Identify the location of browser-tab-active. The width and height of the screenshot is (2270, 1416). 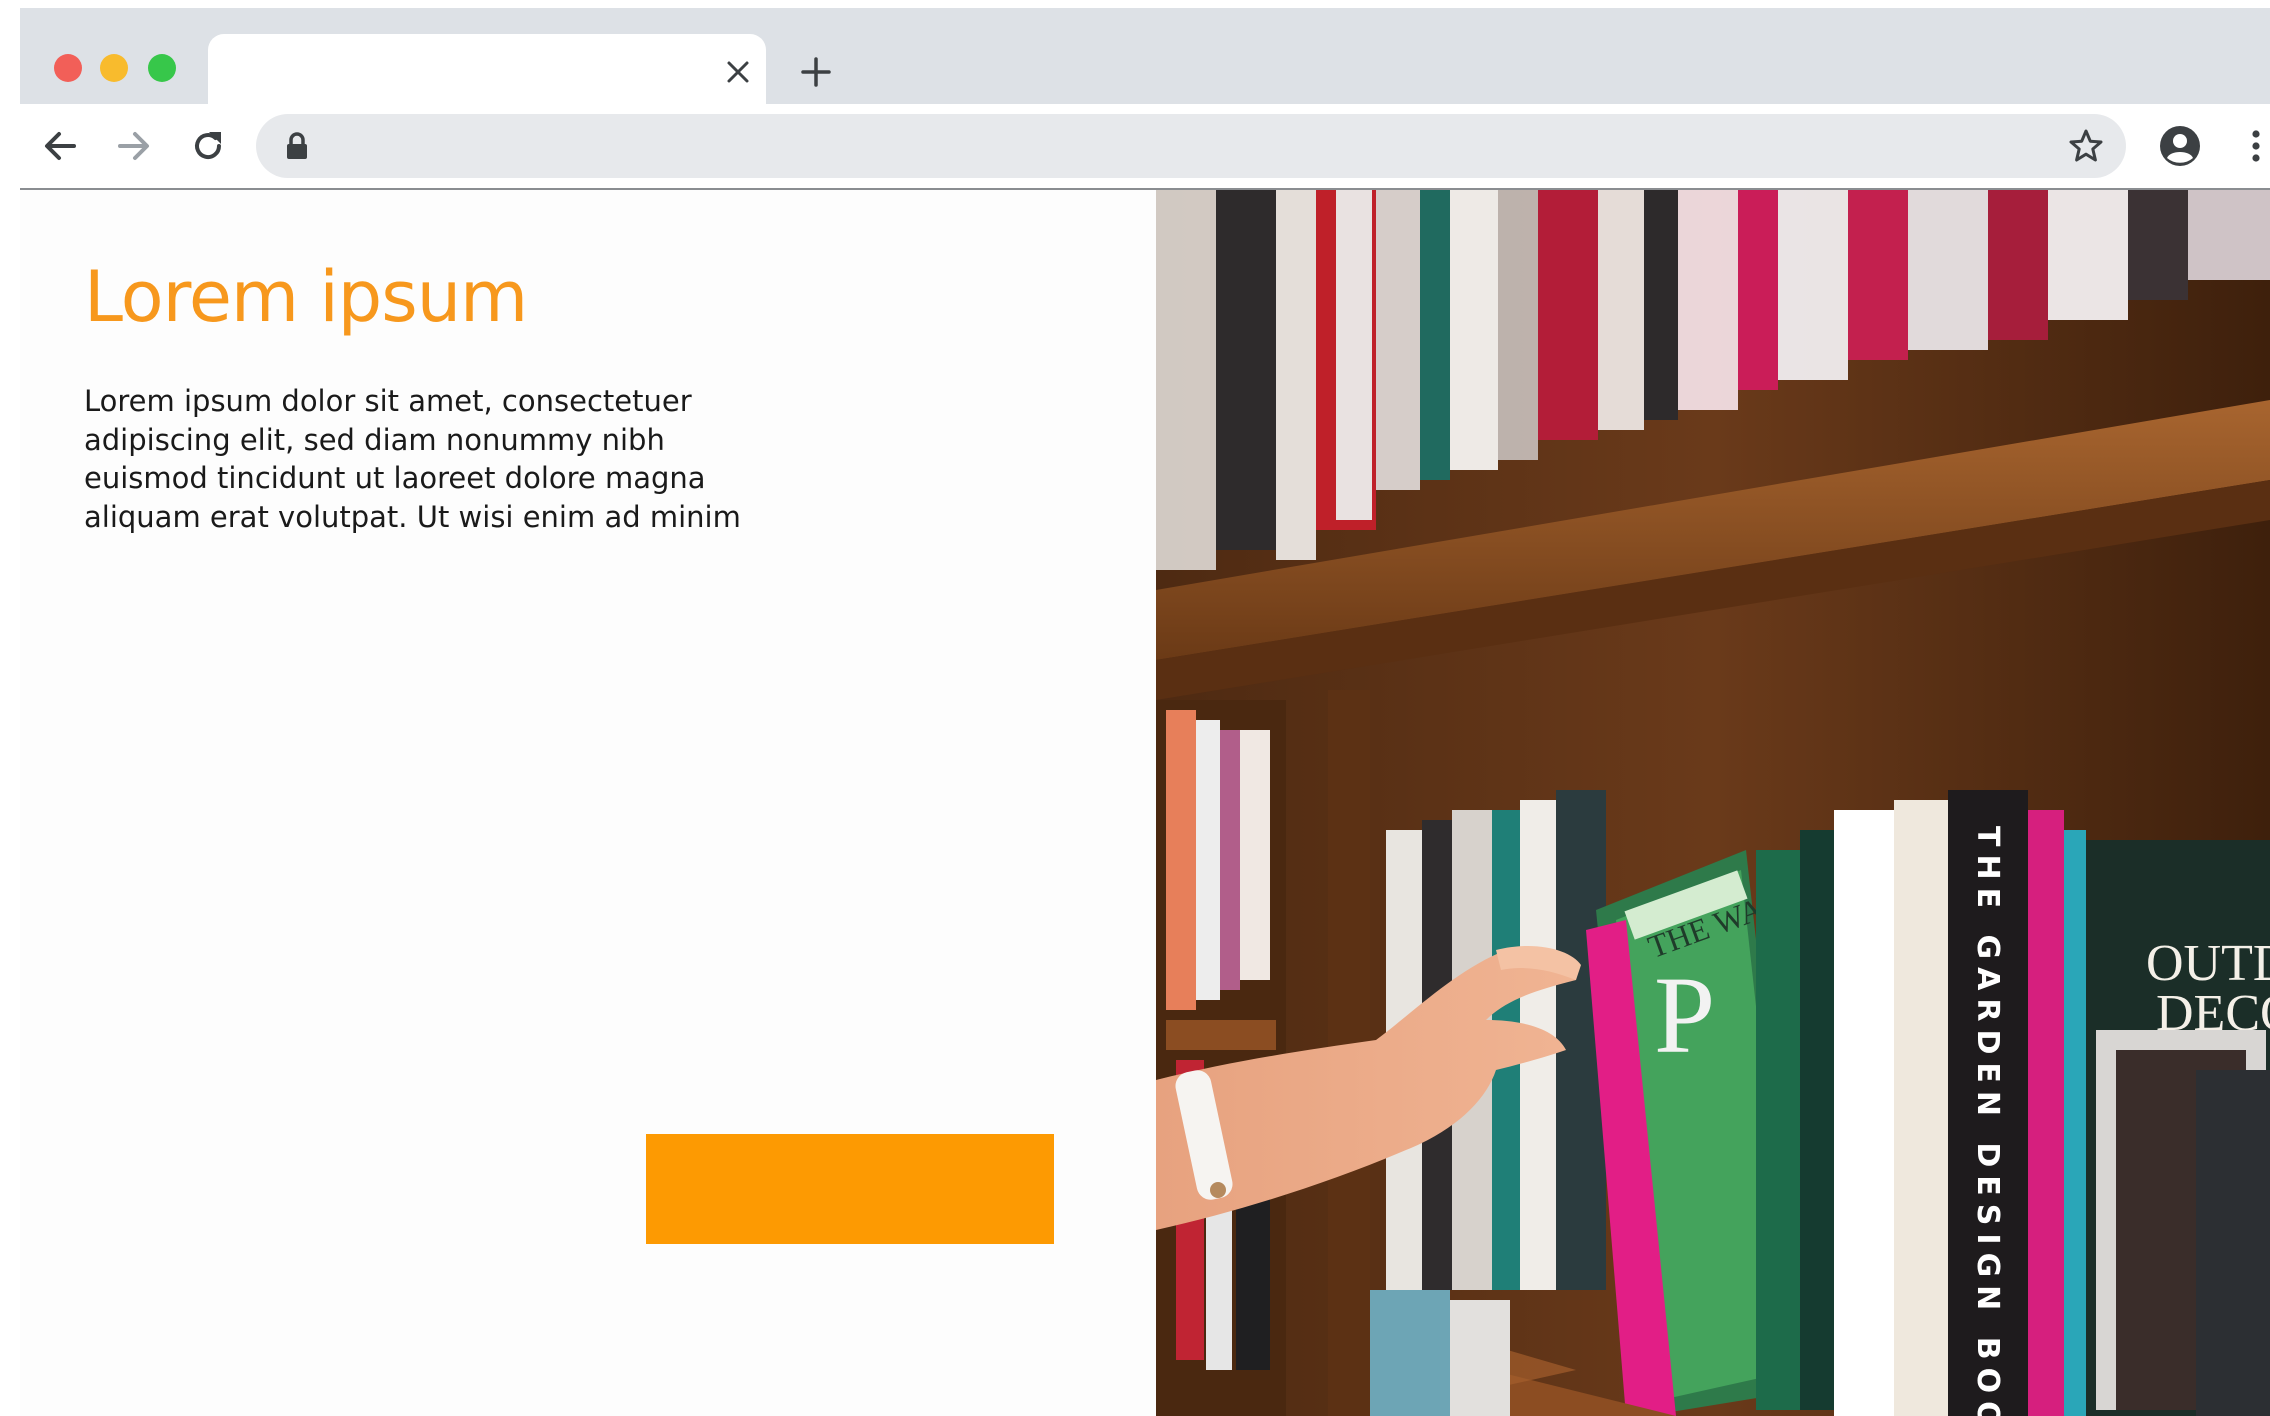
(487, 73).